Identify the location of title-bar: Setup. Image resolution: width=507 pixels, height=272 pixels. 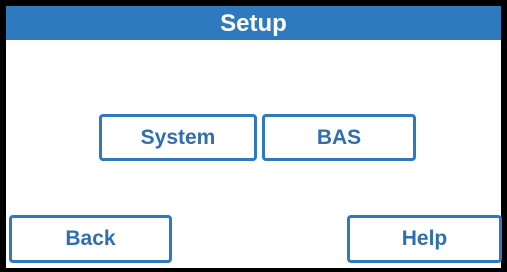
(253, 23).